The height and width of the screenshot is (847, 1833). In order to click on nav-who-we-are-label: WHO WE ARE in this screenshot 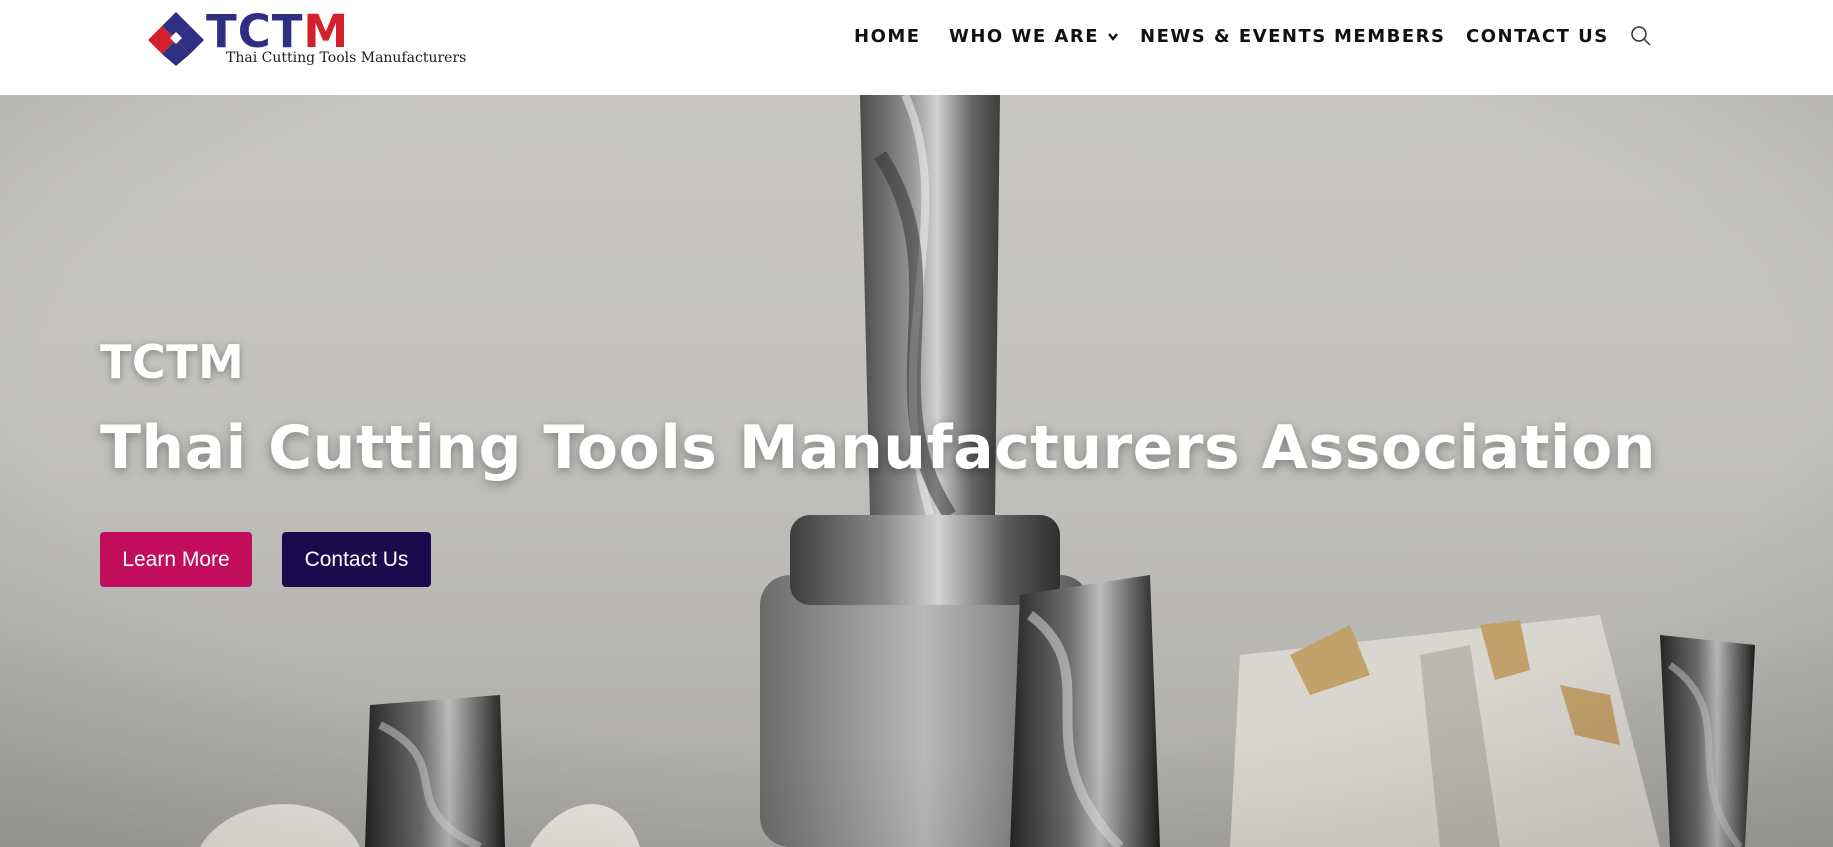, I will do `click(1024, 36)`.